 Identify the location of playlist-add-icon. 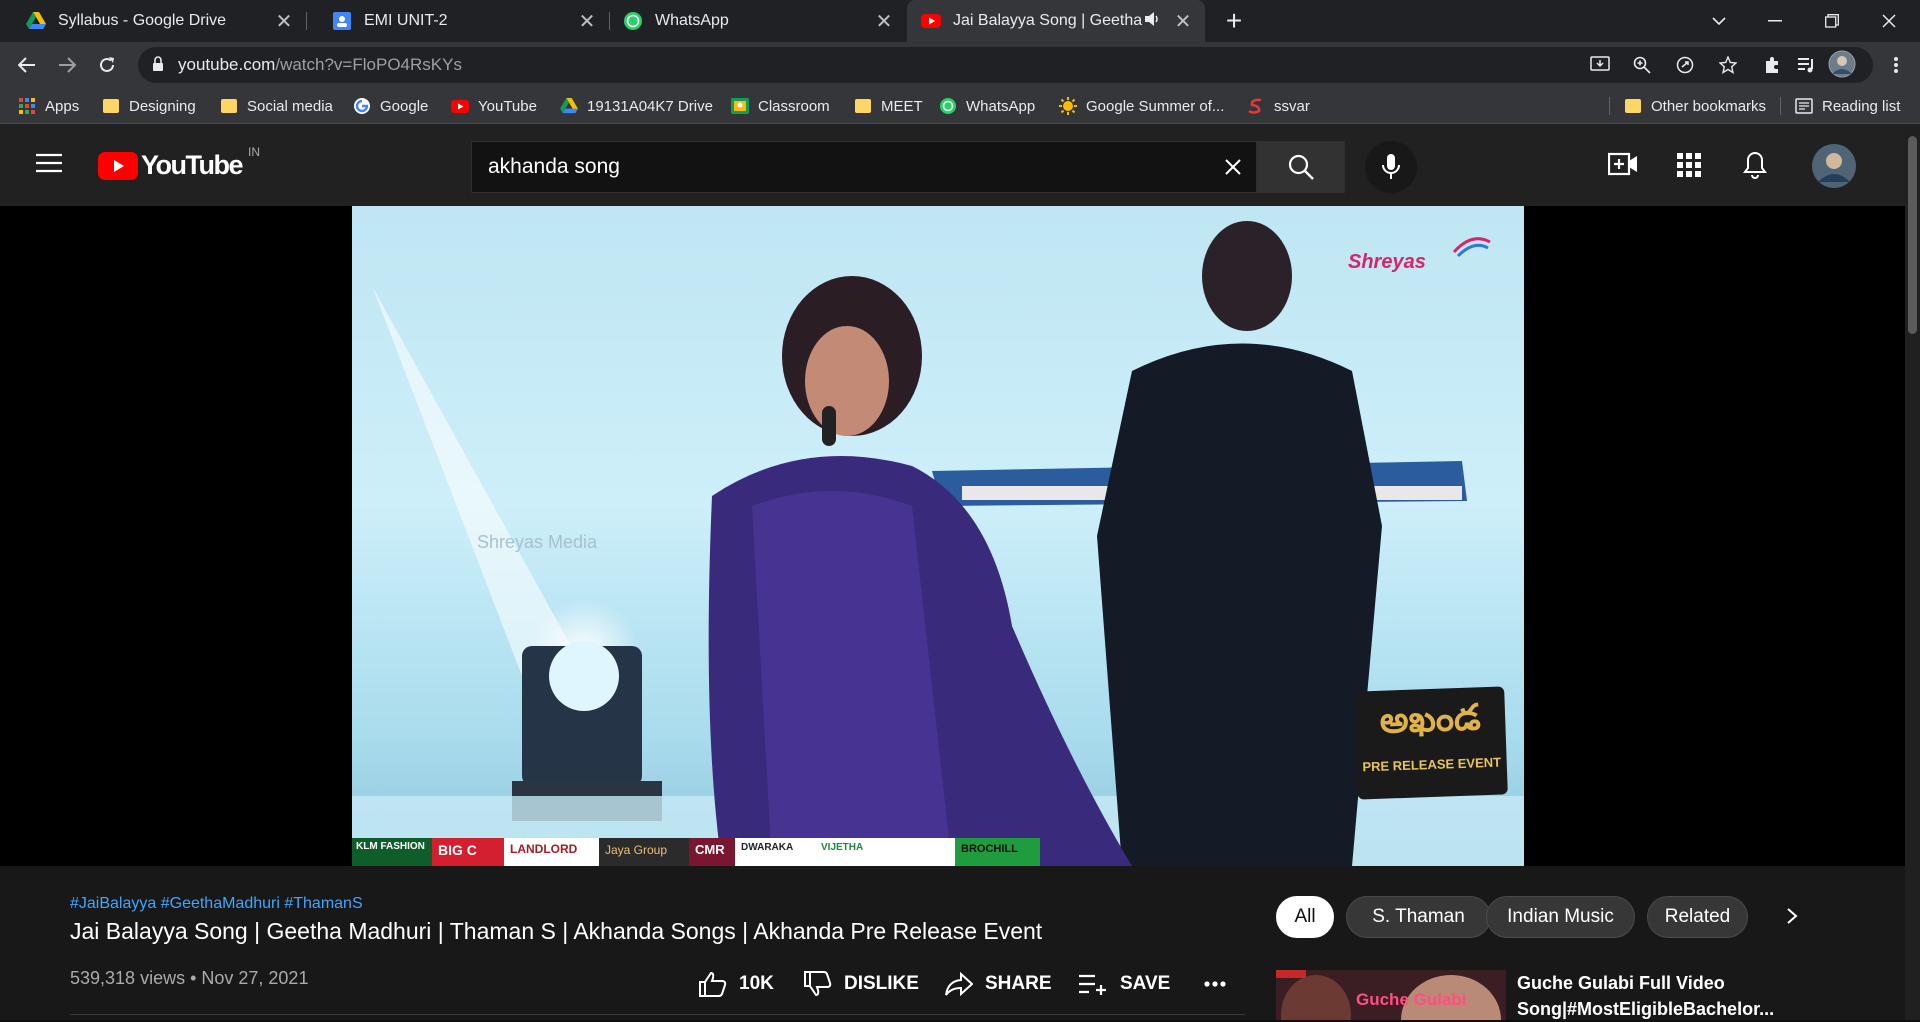
(1092, 984).